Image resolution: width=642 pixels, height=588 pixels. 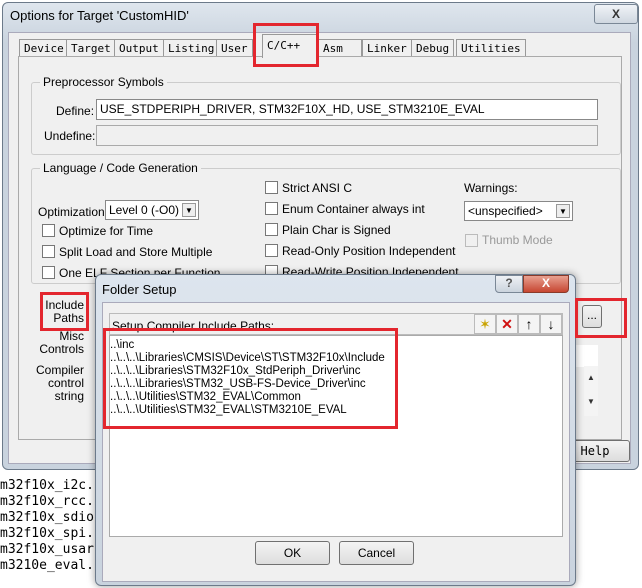 What do you see at coordinates (587, 356) in the screenshot?
I see `misc-controls-input` at bounding box center [587, 356].